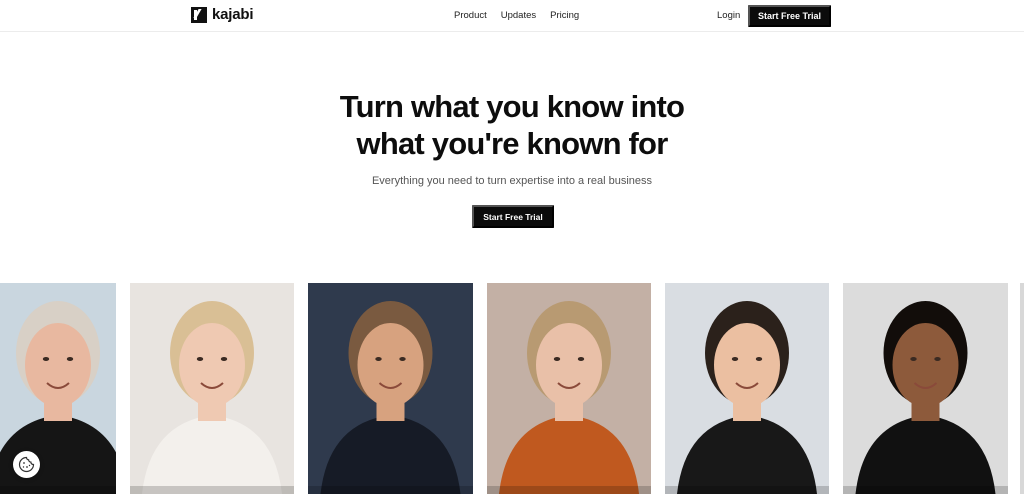 This screenshot has width=1024, height=494. I want to click on hero-heading-line-2: what you're known for, so click(512, 143).